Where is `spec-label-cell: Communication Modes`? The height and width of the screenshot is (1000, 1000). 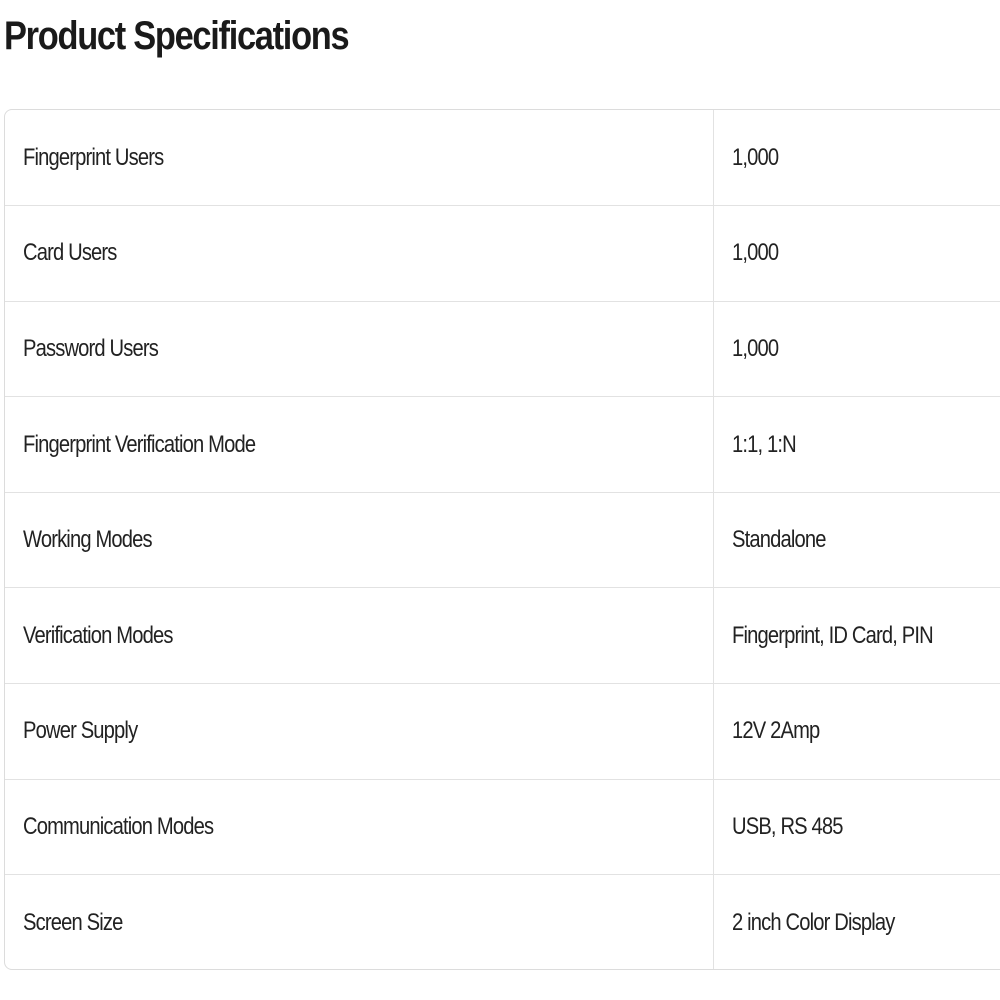 spec-label-cell: Communication Modes is located at coordinates (359, 827).